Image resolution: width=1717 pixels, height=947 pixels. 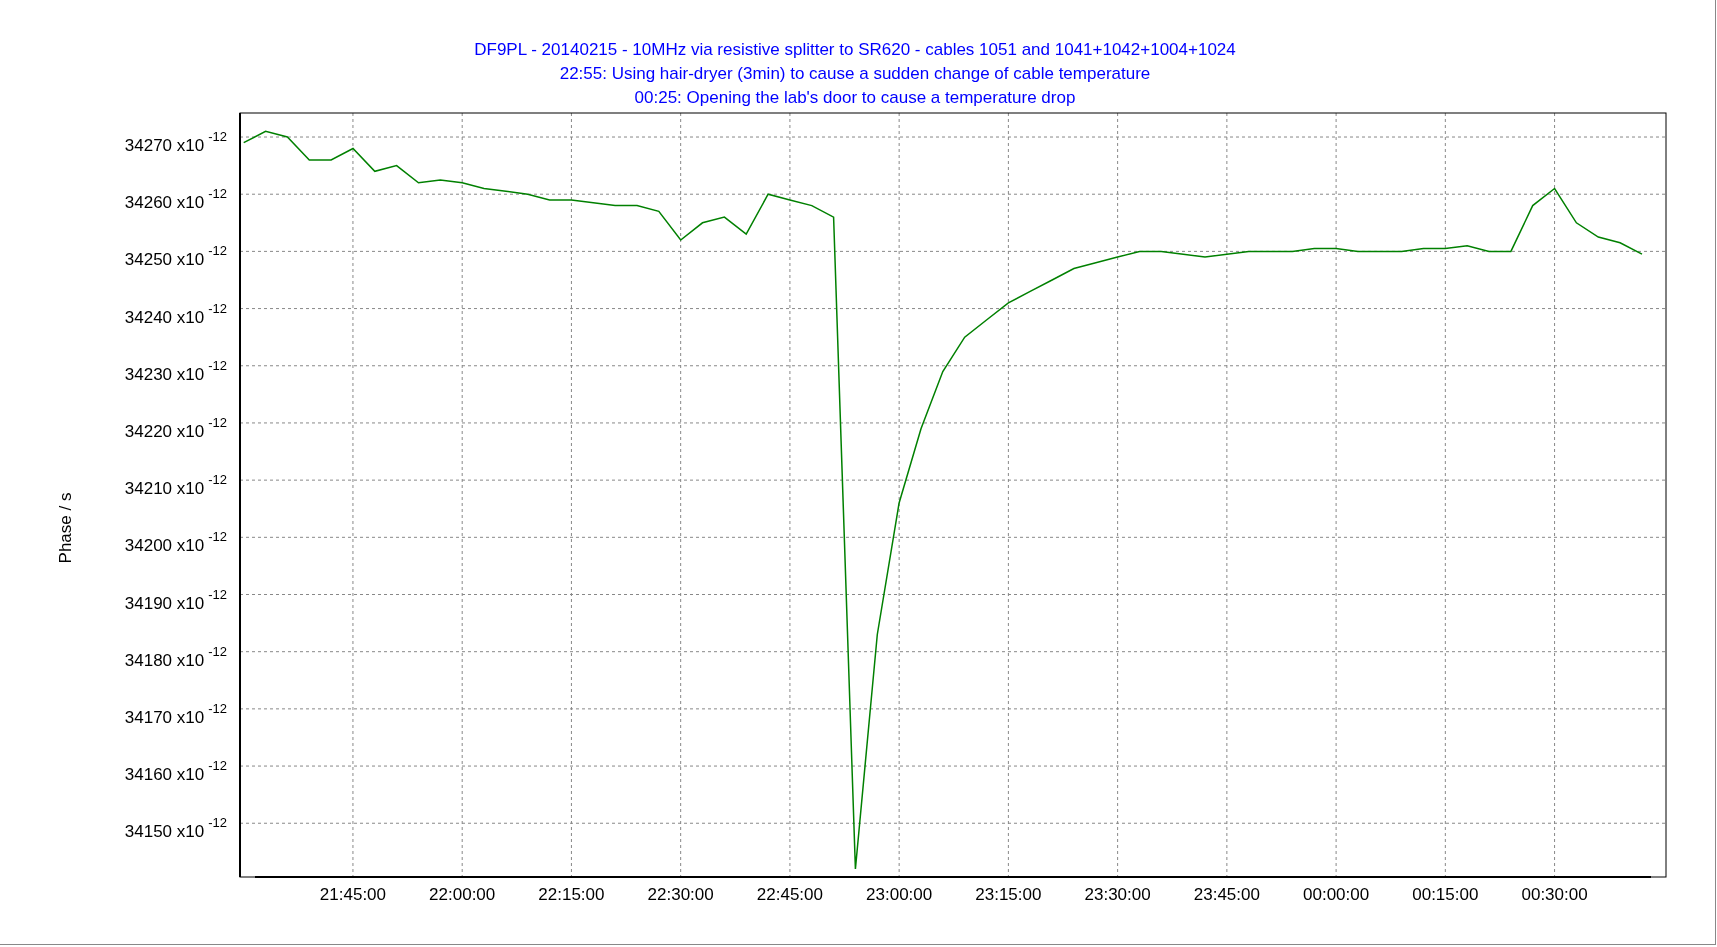 What do you see at coordinates (855, 74) in the screenshot?
I see `chart-annotation: 22:55: Using hair-dryer (3min) to cause a sudden change of cable temperature` at bounding box center [855, 74].